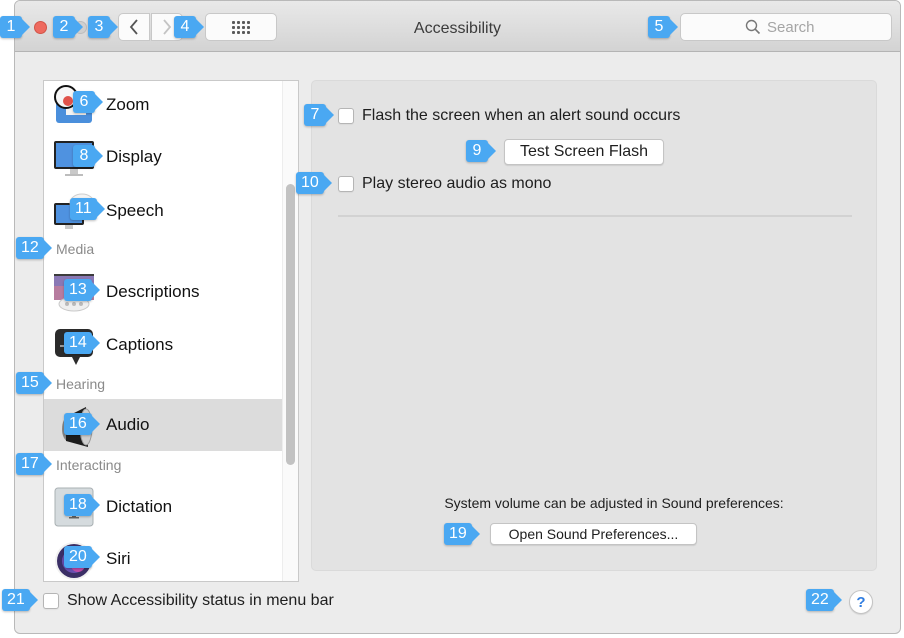  Describe the element at coordinates (462, 534) in the screenshot. I see `annotation-badge: 19` at that location.